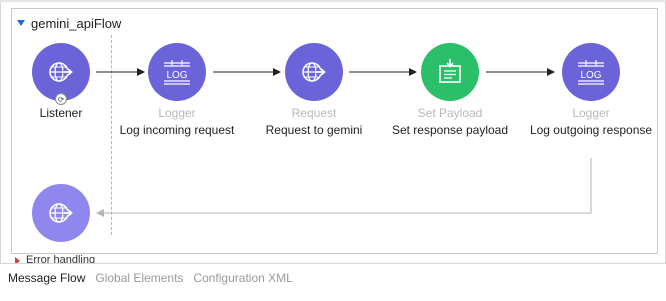 This screenshot has width=666, height=301. Describe the element at coordinates (242, 278) in the screenshot. I see `tab-configuration-xml: Configuration XML` at that location.